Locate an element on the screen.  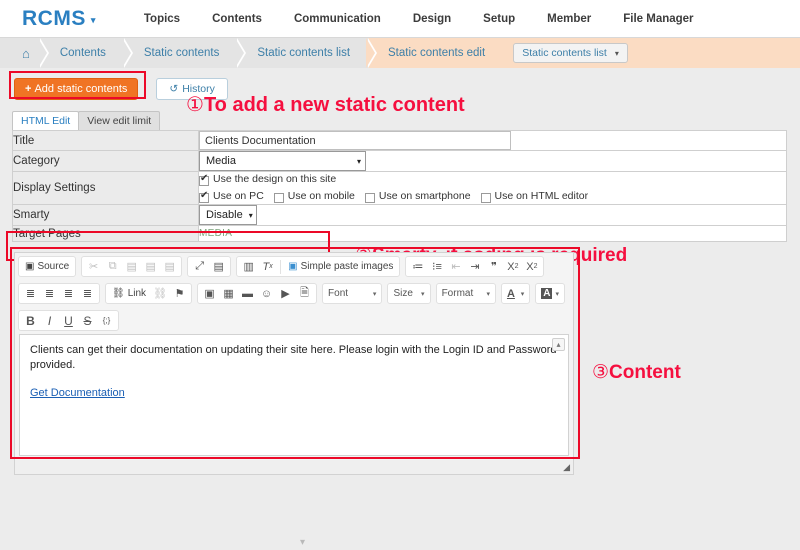
checkbox-use-on-mobile: Use on mobile is located at coordinates (314, 196).